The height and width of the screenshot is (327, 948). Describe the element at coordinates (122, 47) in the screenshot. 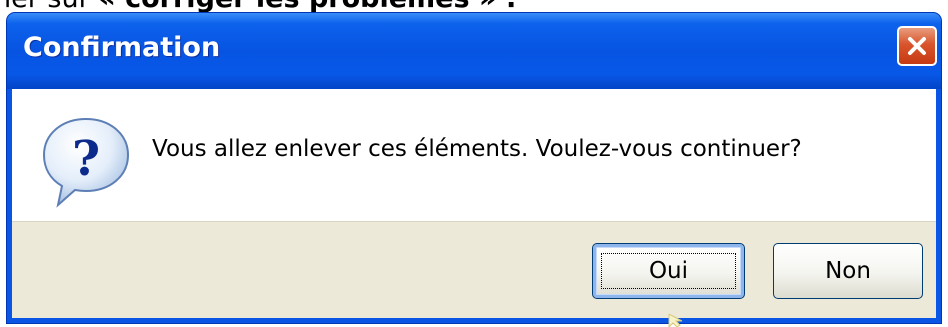

I see `dialog-title: Confirmation` at that location.